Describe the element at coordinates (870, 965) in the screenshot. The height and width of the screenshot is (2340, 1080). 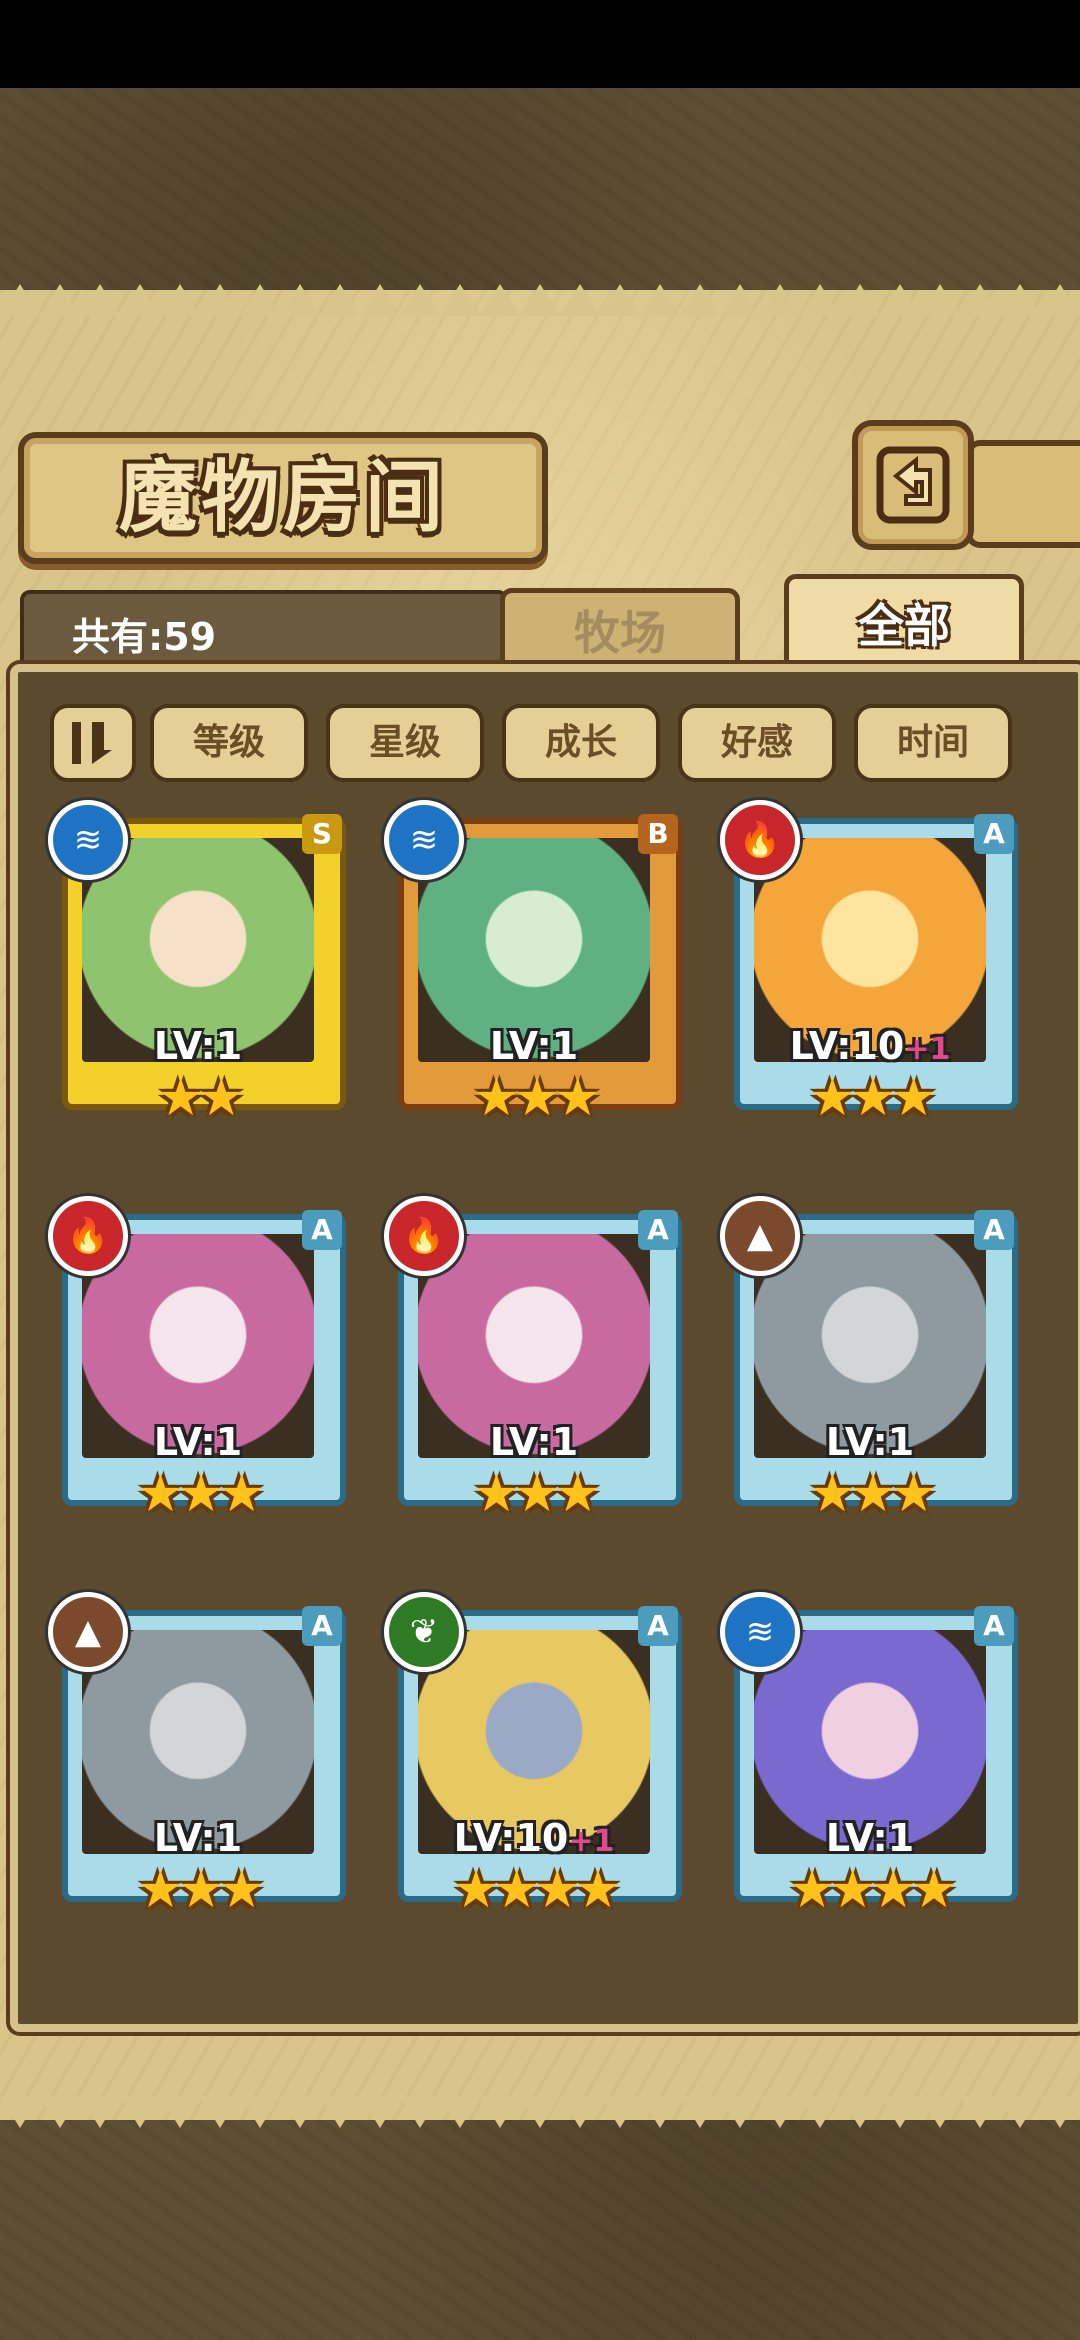
I see `monster-card: 🔥 A LV:10+1 ★★★` at that location.